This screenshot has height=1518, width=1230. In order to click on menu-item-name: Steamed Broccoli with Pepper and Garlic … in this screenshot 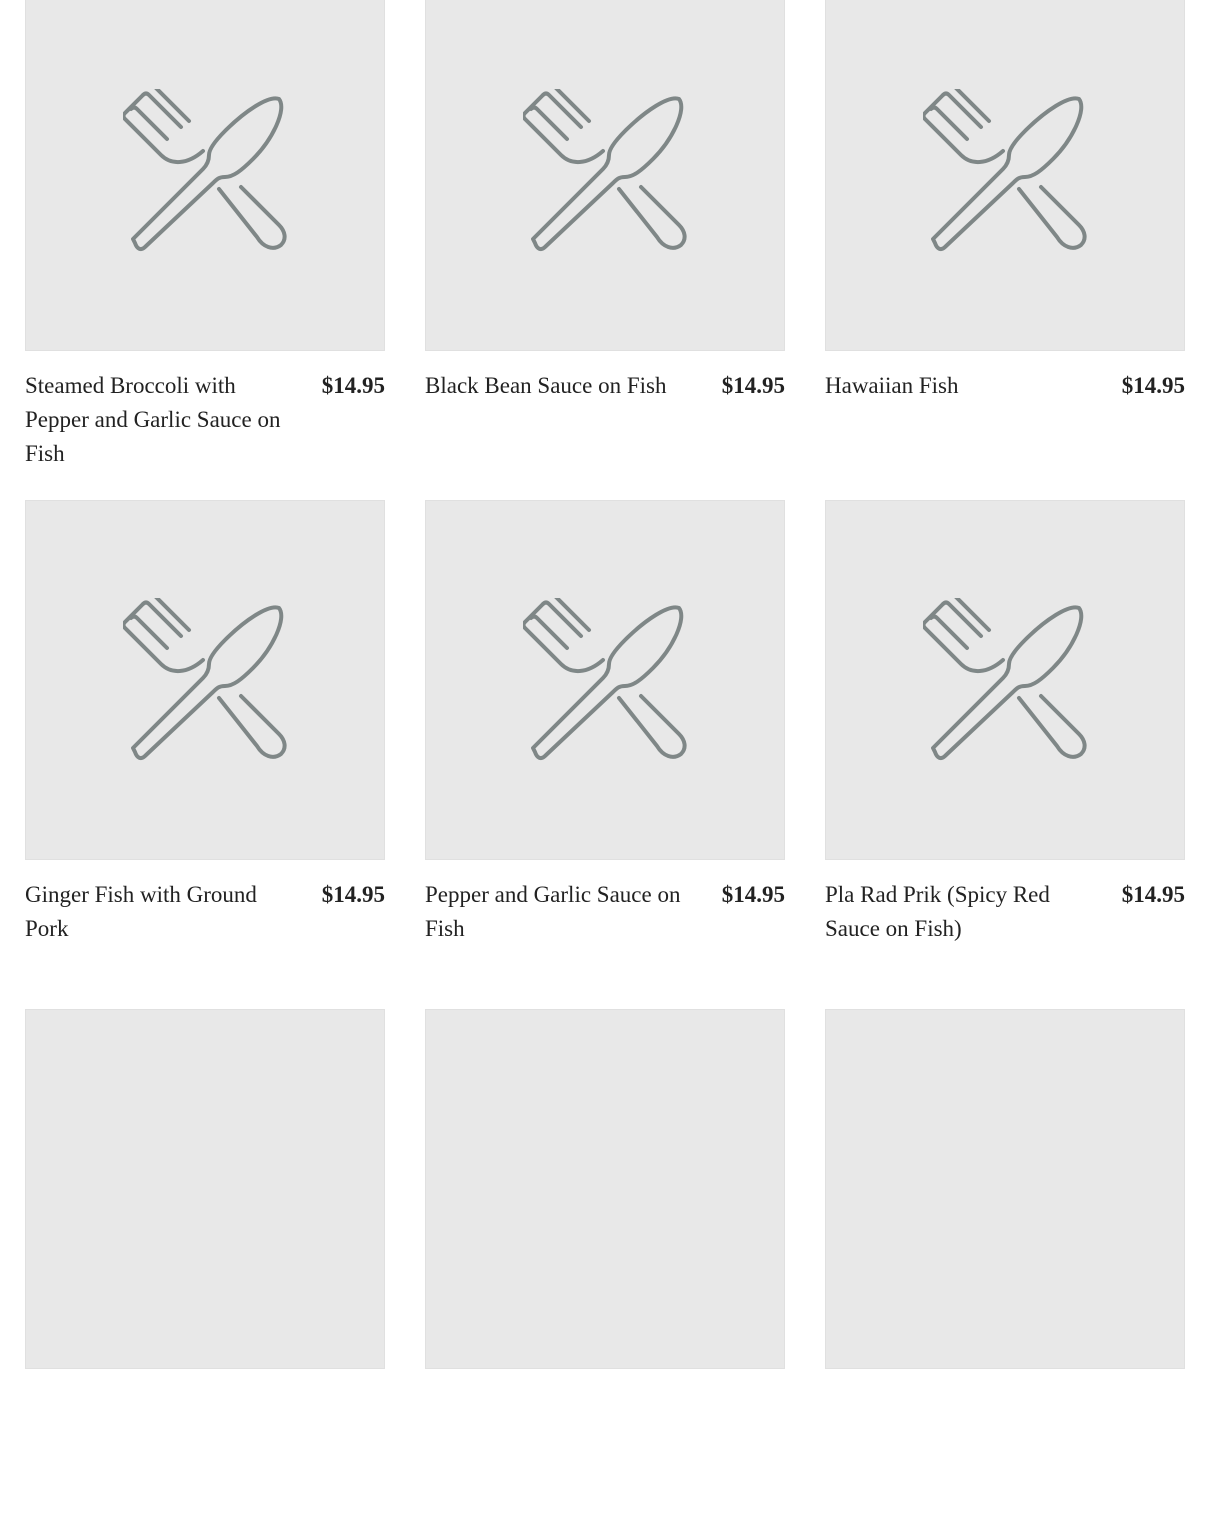, I will do `click(160, 420)`.